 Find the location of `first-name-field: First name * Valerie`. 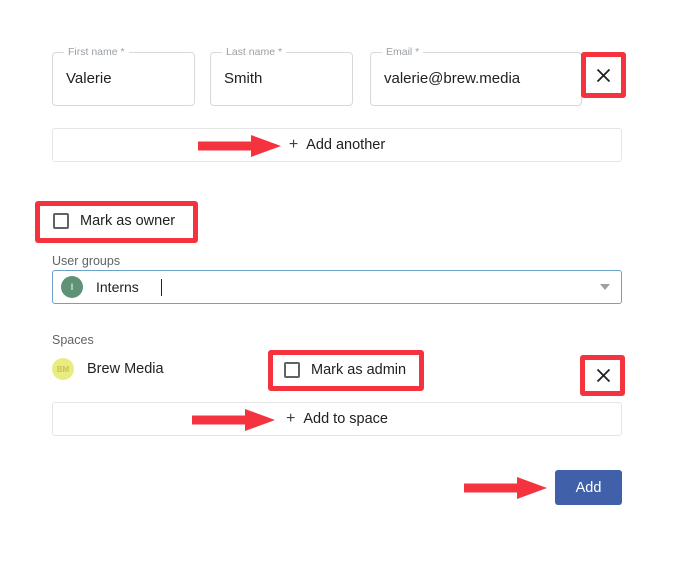

first-name-field: First name * Valerie is located at coordinates (123, 76).